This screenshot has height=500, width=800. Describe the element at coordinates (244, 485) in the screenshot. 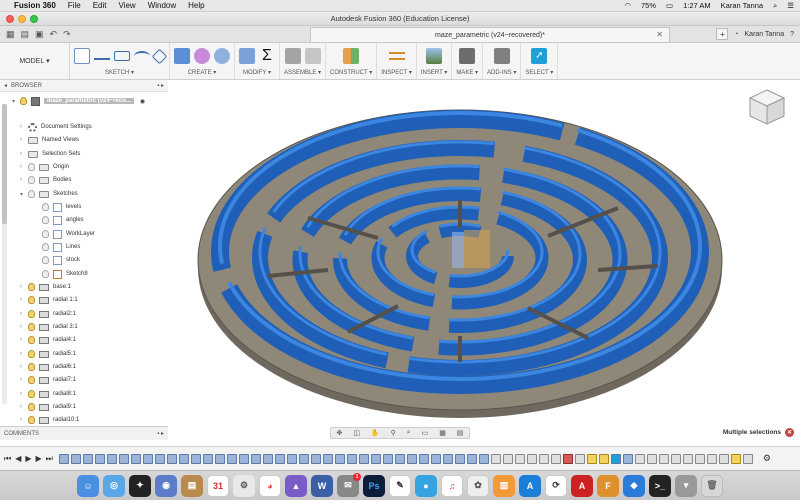

I see `system-preferences-icon: ⚙` at that location.